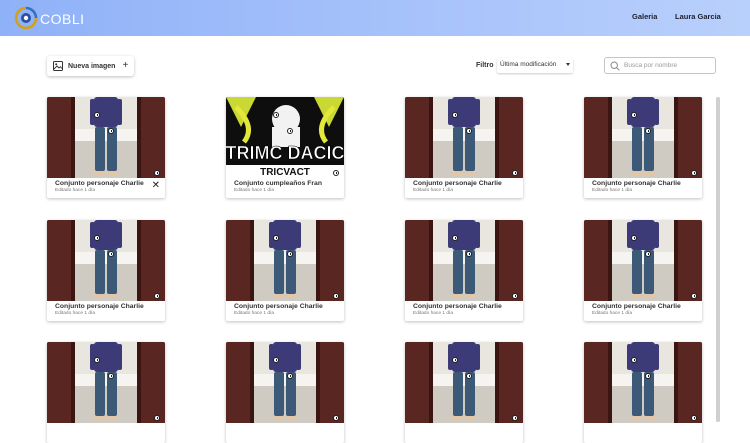 The width and height of the screenshot is (750, 443). I want to click on chevron-down-icon, so click(568, 64).